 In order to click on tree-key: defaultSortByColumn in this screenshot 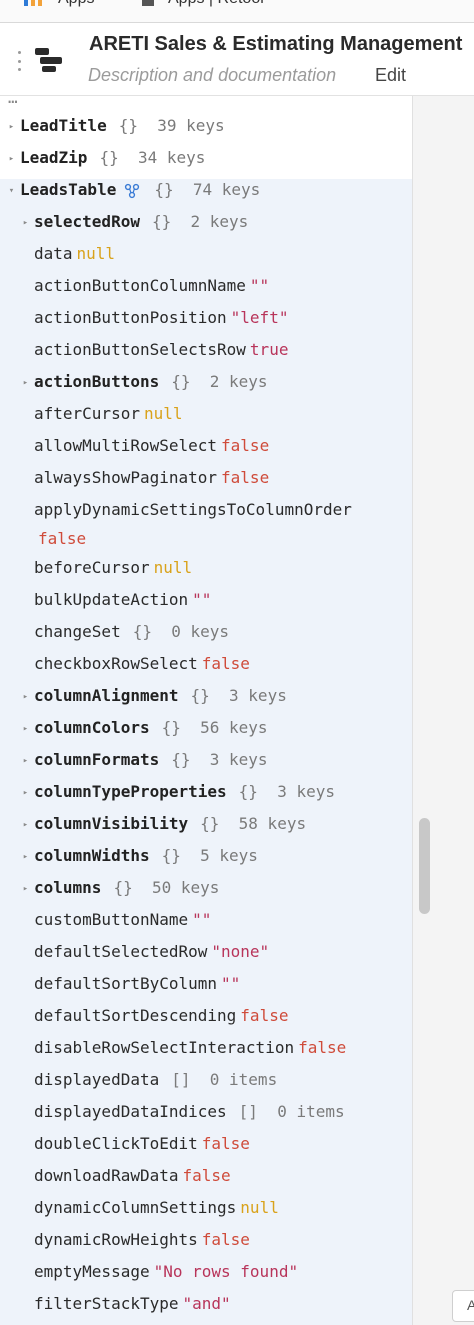, I will do `click(126, 983)`.